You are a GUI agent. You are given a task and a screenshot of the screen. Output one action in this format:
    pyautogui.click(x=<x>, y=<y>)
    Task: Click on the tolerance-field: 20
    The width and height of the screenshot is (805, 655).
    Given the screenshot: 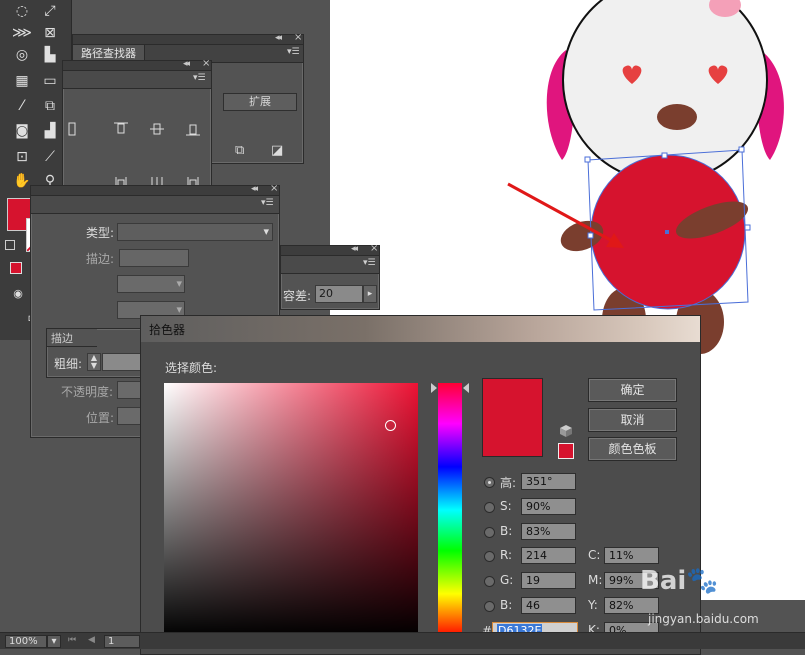 What is the action you would take?
    pyautogui.click(x=339, y=294)
    